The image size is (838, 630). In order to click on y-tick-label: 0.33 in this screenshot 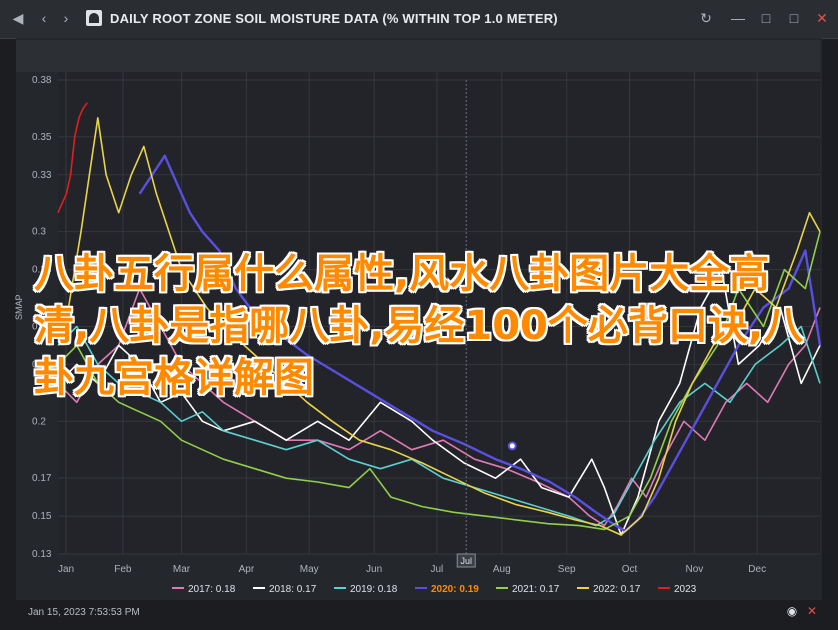, I will do `click(42, 175)`.